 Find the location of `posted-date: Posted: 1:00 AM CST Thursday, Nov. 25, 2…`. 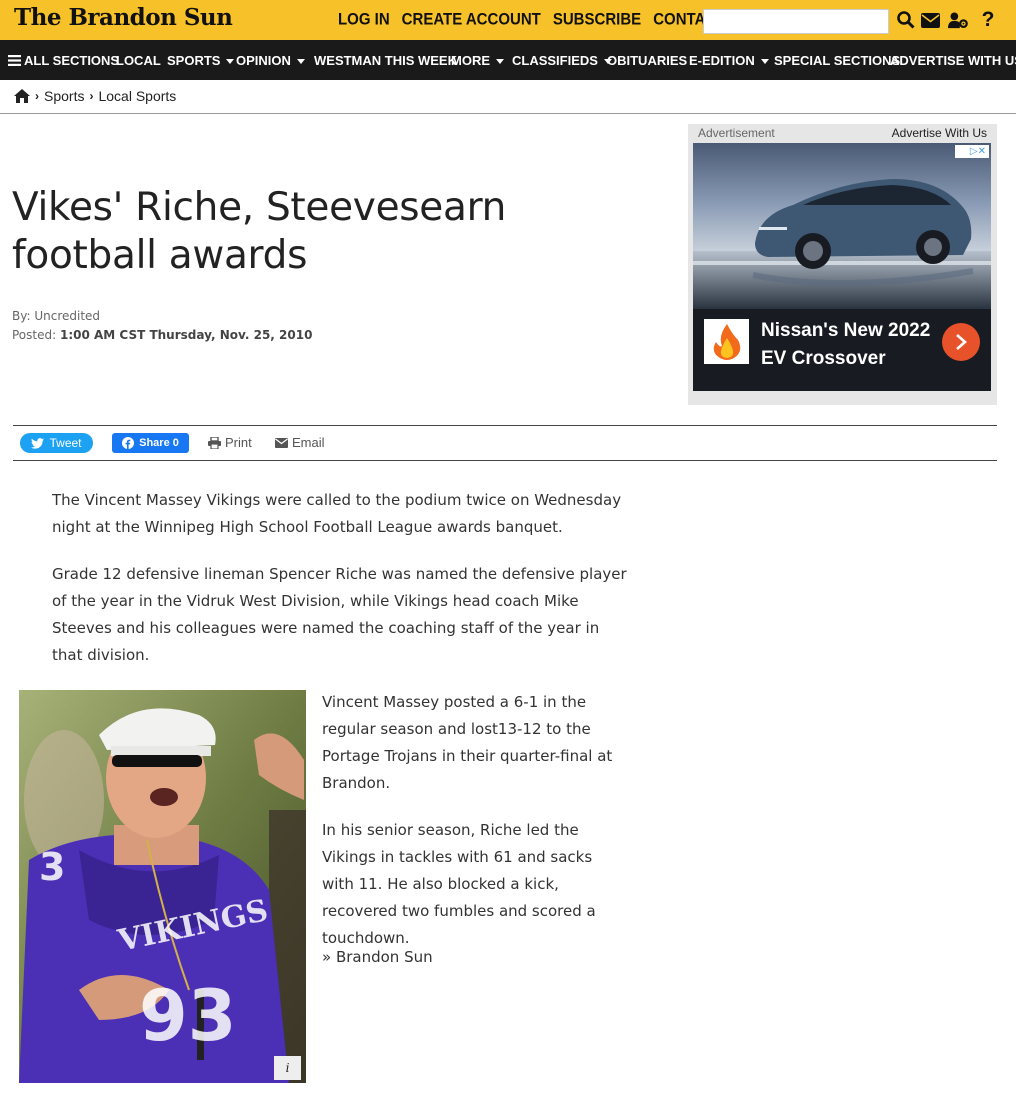

posted-date: Posted: 1:00 AM CST Thursday, Nov. 25, 2… is located at coordinates (162, 335).